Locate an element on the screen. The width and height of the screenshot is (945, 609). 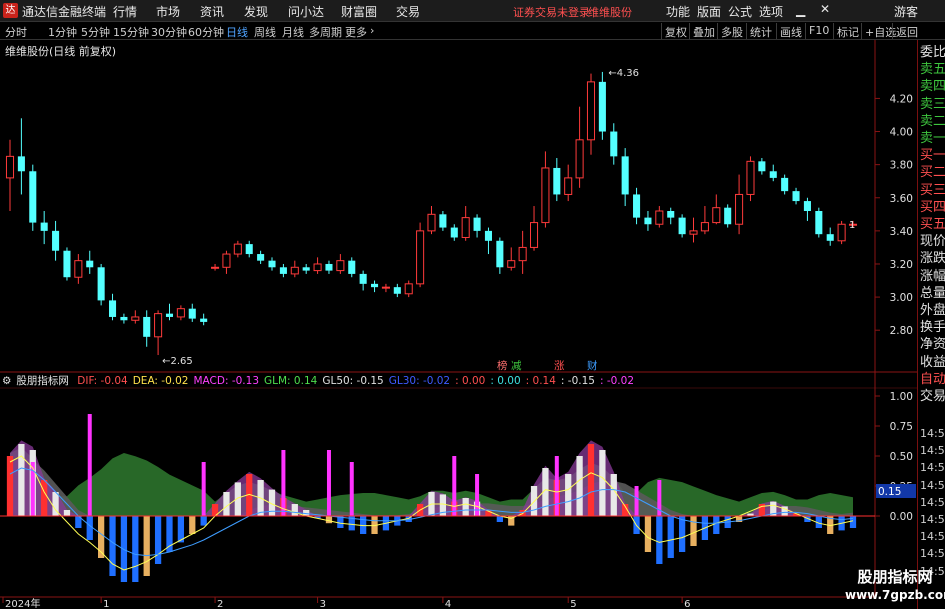
guest-label: 游客 is located at coordinates (906, 11).